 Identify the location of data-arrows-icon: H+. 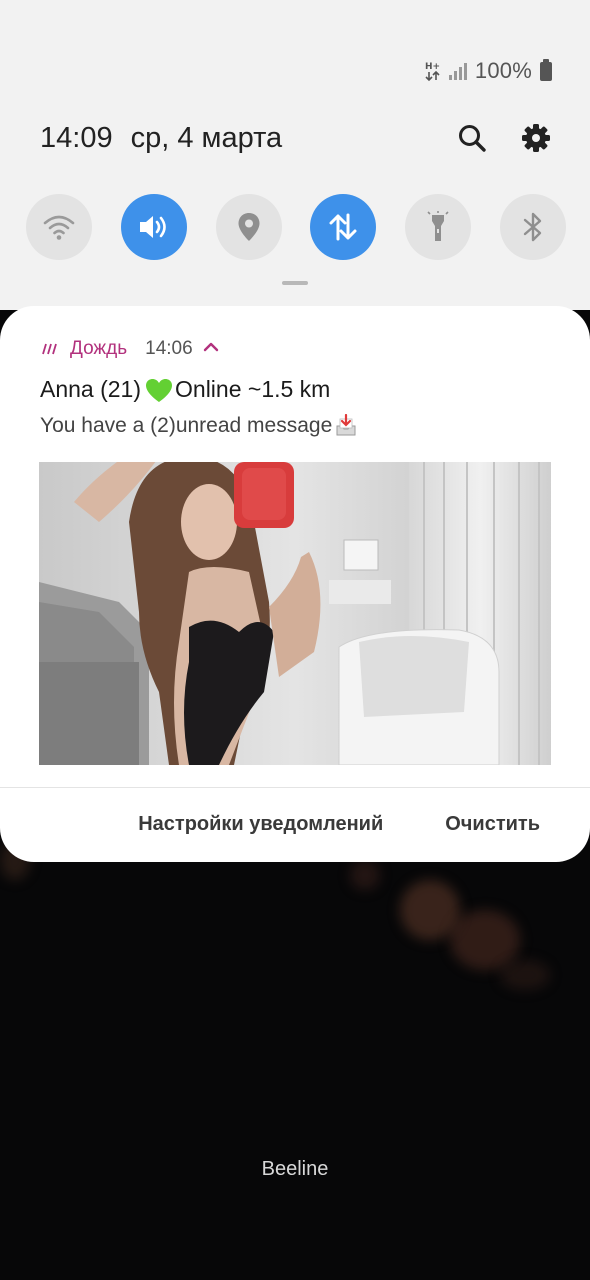
(433, 71).